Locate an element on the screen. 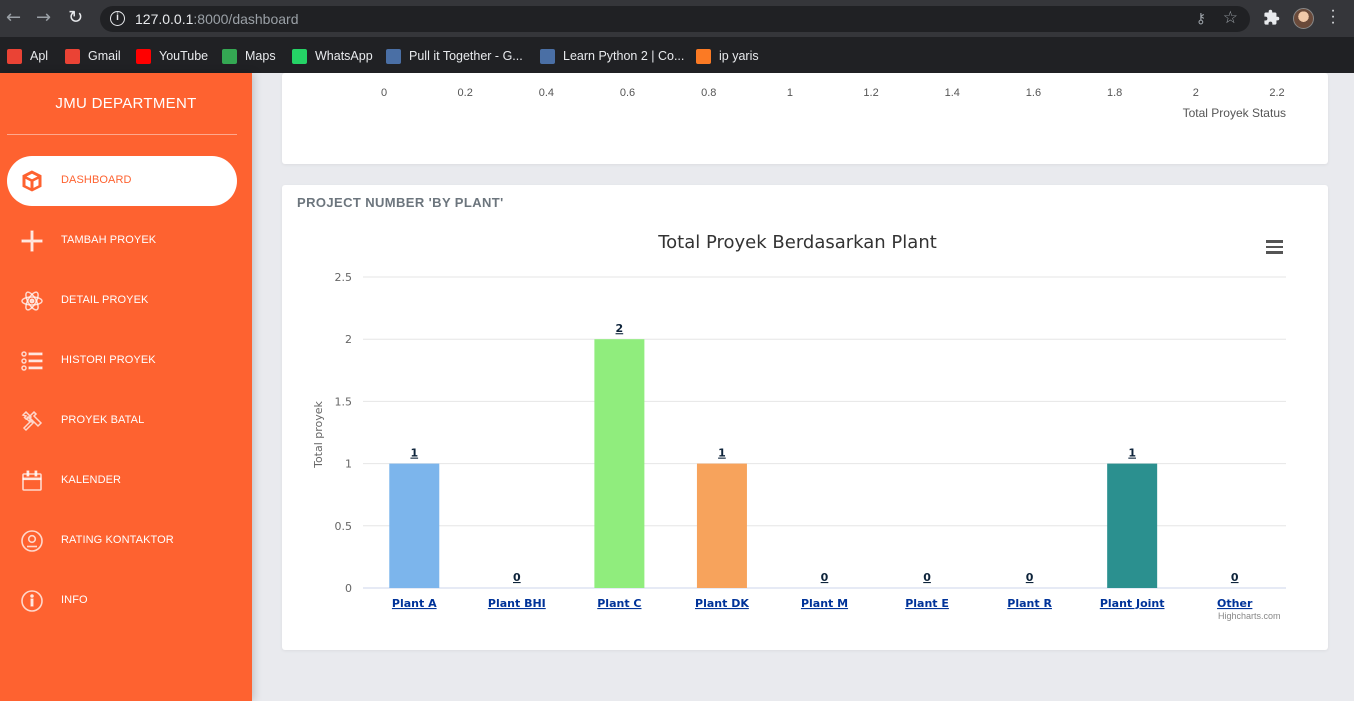  plus-icon is located at coordinates (32, 241).